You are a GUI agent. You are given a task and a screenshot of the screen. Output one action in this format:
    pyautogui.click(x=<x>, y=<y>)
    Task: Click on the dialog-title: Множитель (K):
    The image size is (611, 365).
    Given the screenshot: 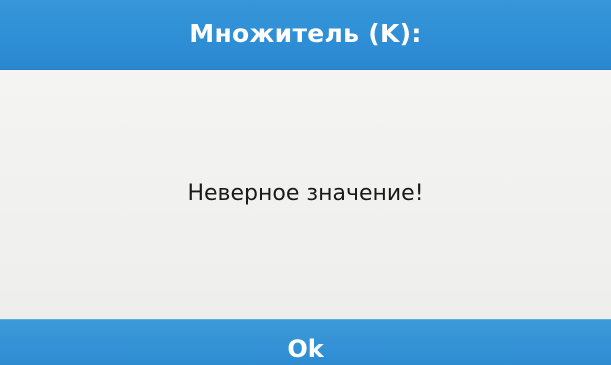 What is the action you would take?
    pyautogui.click(x=305, y=33)
    